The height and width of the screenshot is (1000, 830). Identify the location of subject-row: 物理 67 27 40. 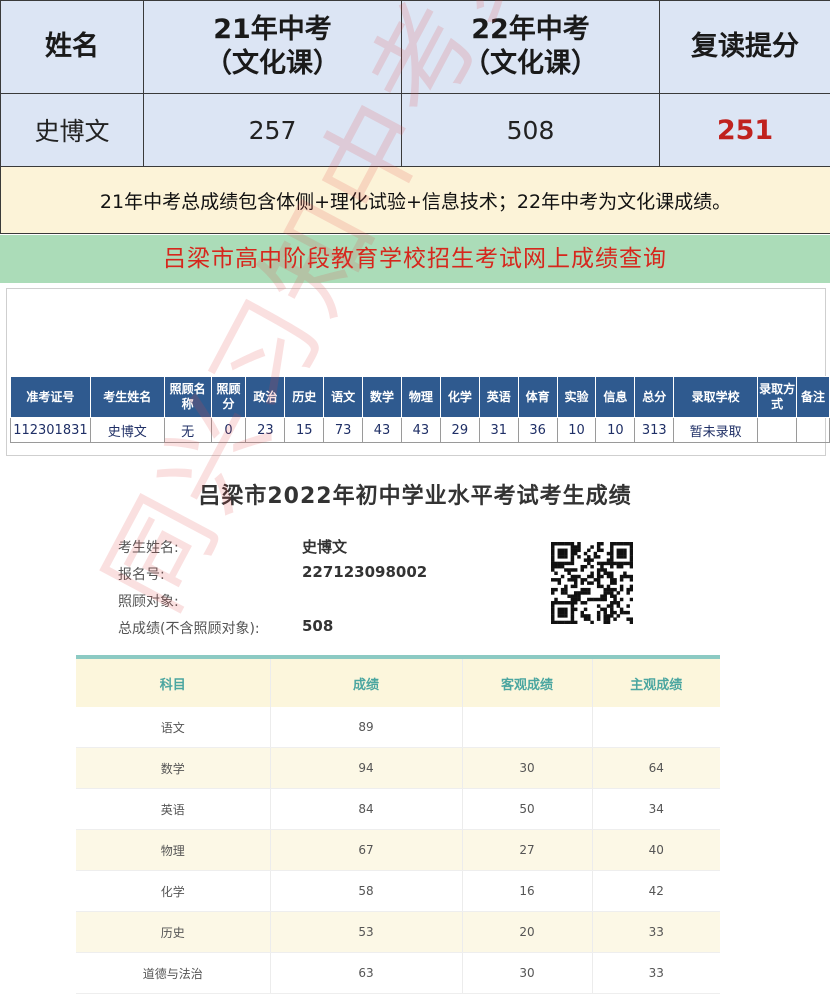
(398, 850).